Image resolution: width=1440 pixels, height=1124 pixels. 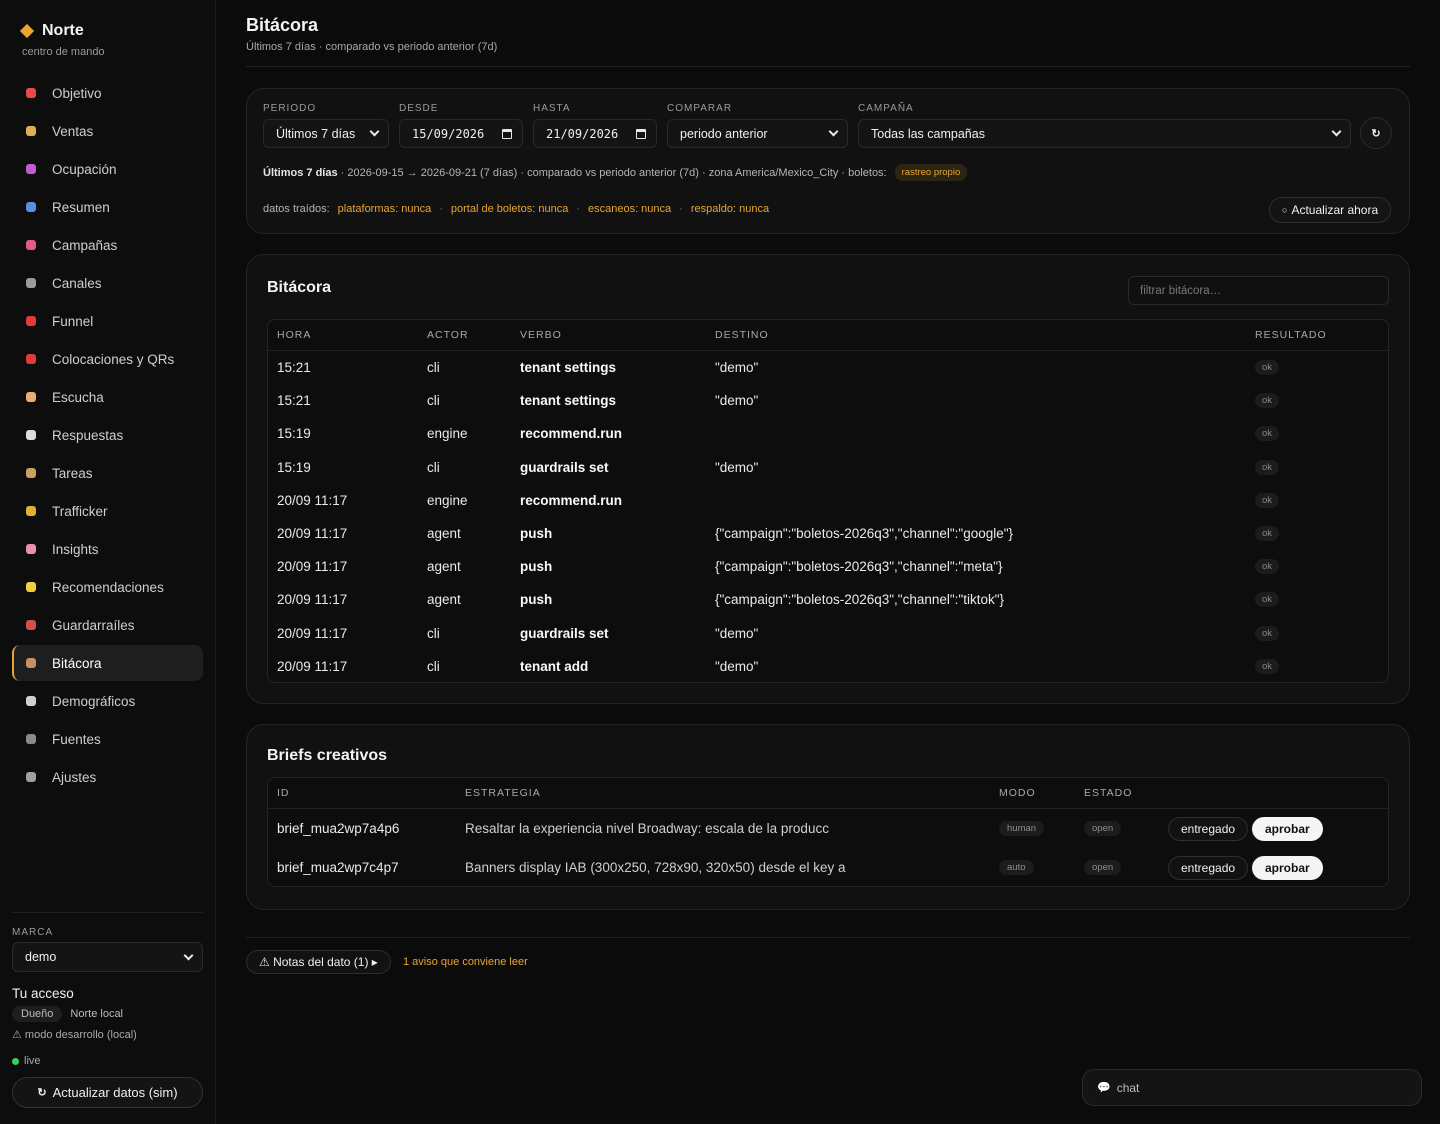 I want to click on col-estado: ESTADO, so click(x=1108, y=793).